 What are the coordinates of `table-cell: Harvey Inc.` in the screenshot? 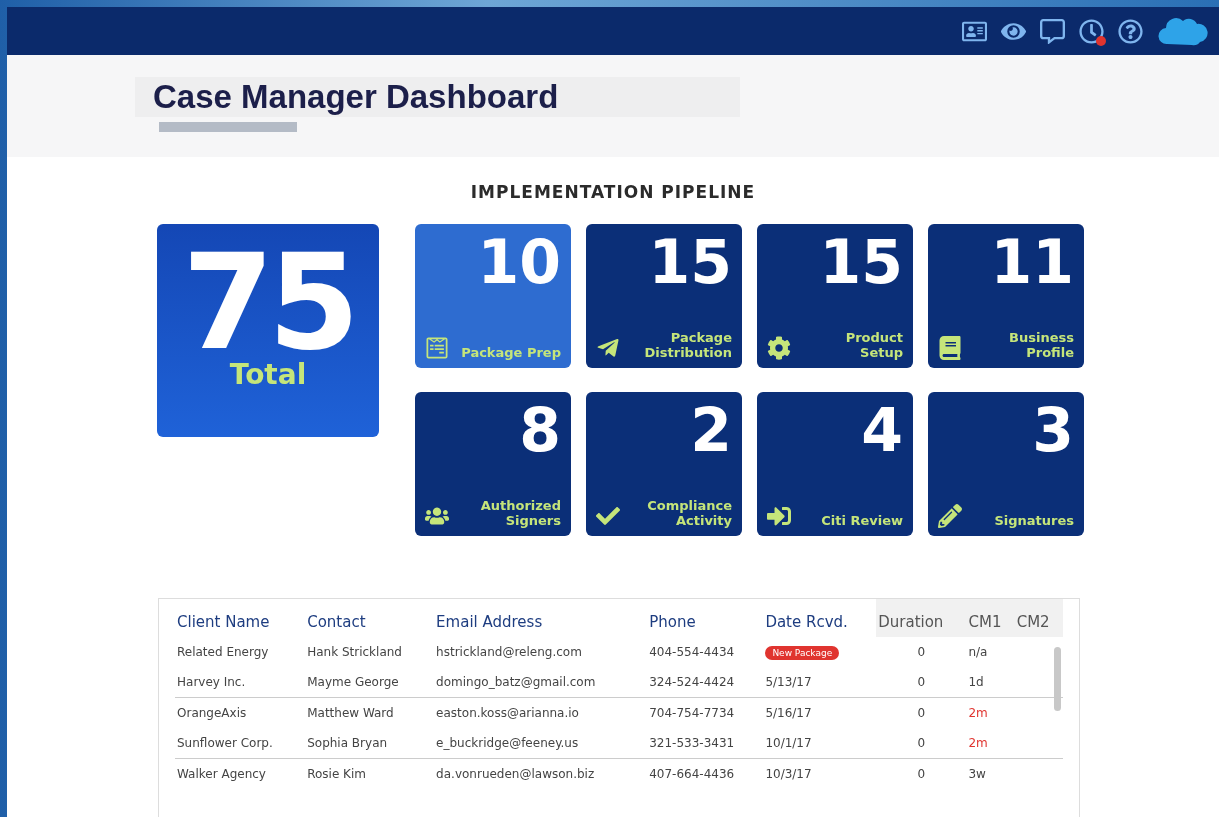 It's located at (240, 682).